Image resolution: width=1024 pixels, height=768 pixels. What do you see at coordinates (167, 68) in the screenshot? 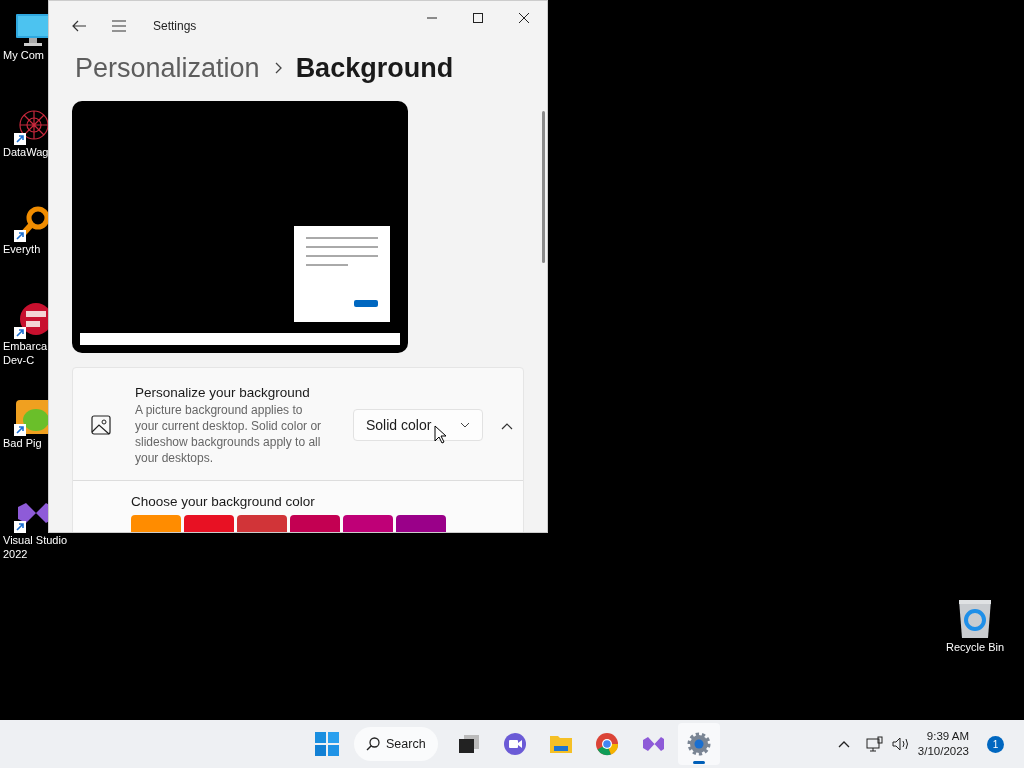
I see `breadcrumb-link: Personalization` at bounding box center [167, 68].